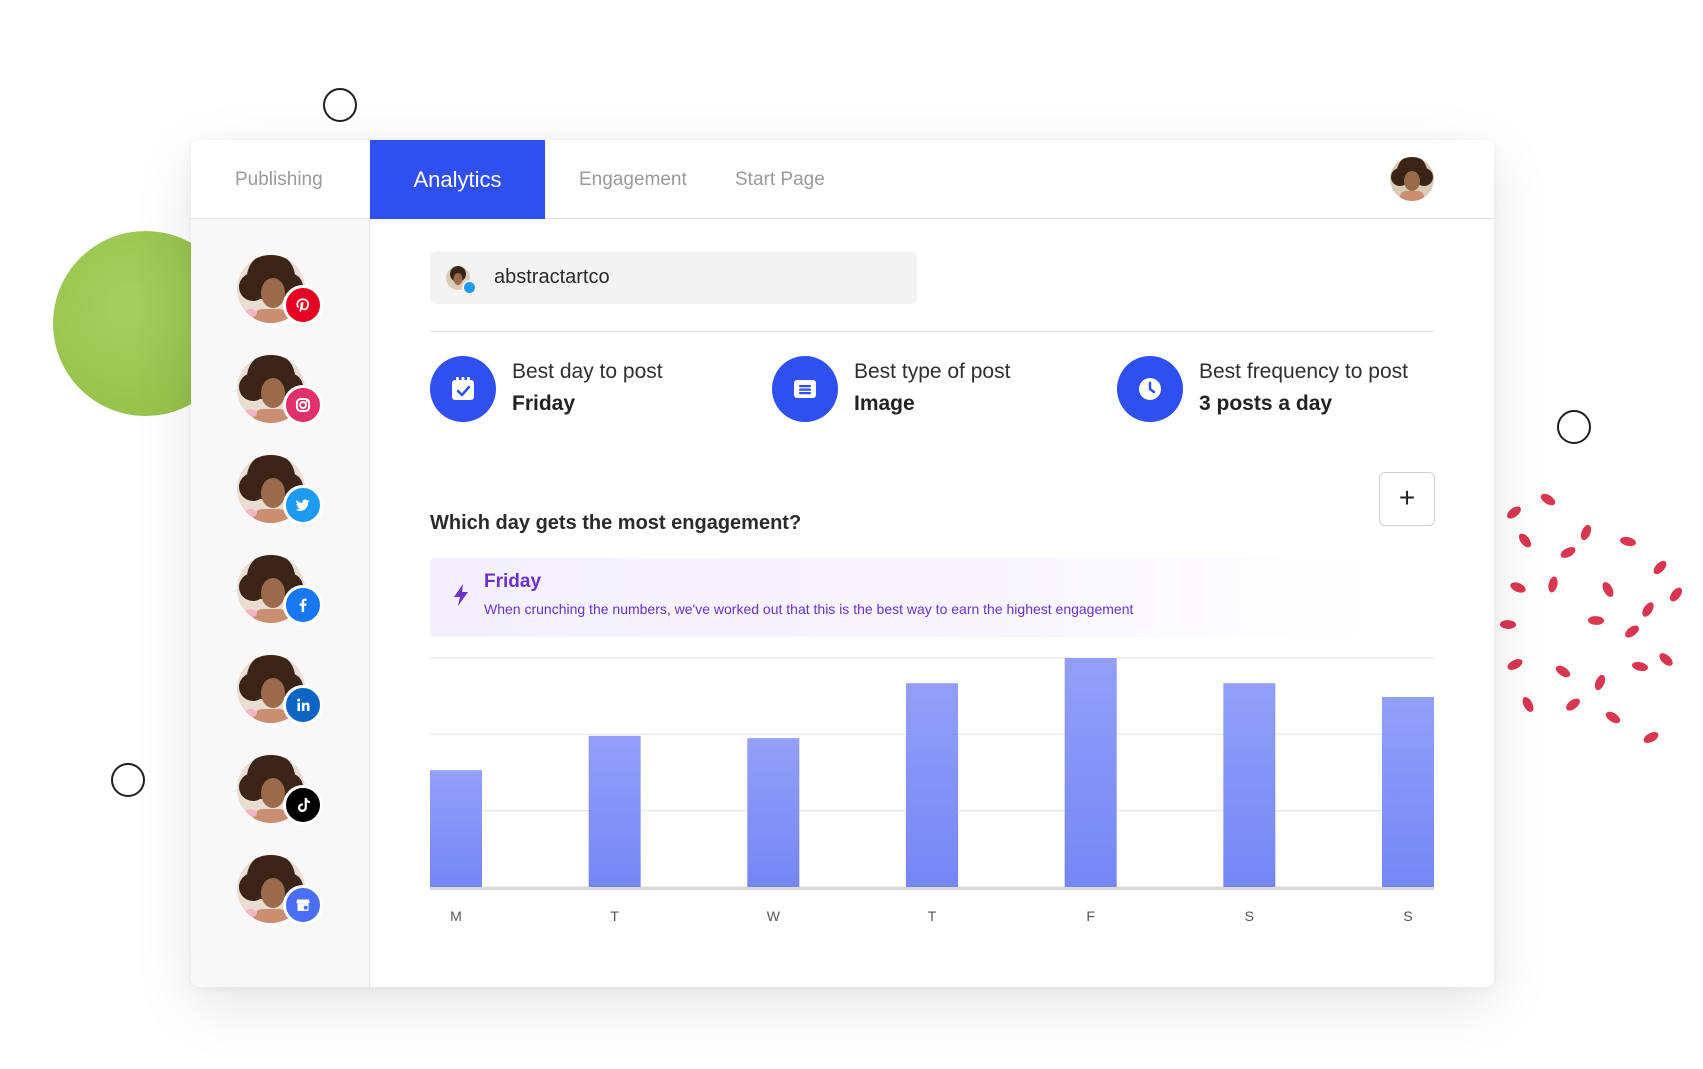 This screenshot has width=1703, height=1069. What do you see at coordinates (513, 581) in the screenshot?
I see `insight-title: Friday` at bounding box center [513, 581].